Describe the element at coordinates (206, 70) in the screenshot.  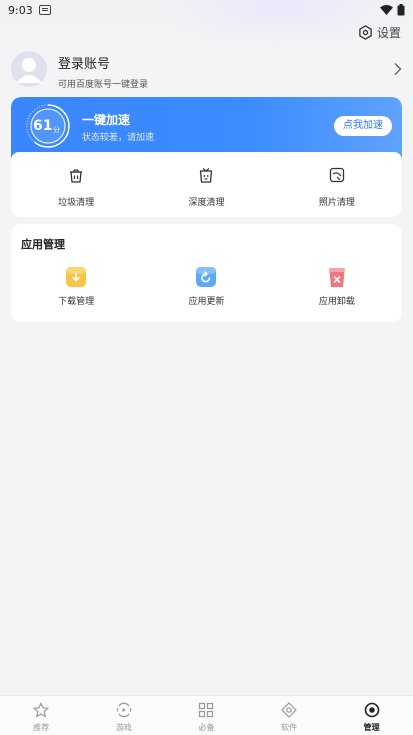
I see `account-row: 登录账号 可用百度账号一键登录` at that location.